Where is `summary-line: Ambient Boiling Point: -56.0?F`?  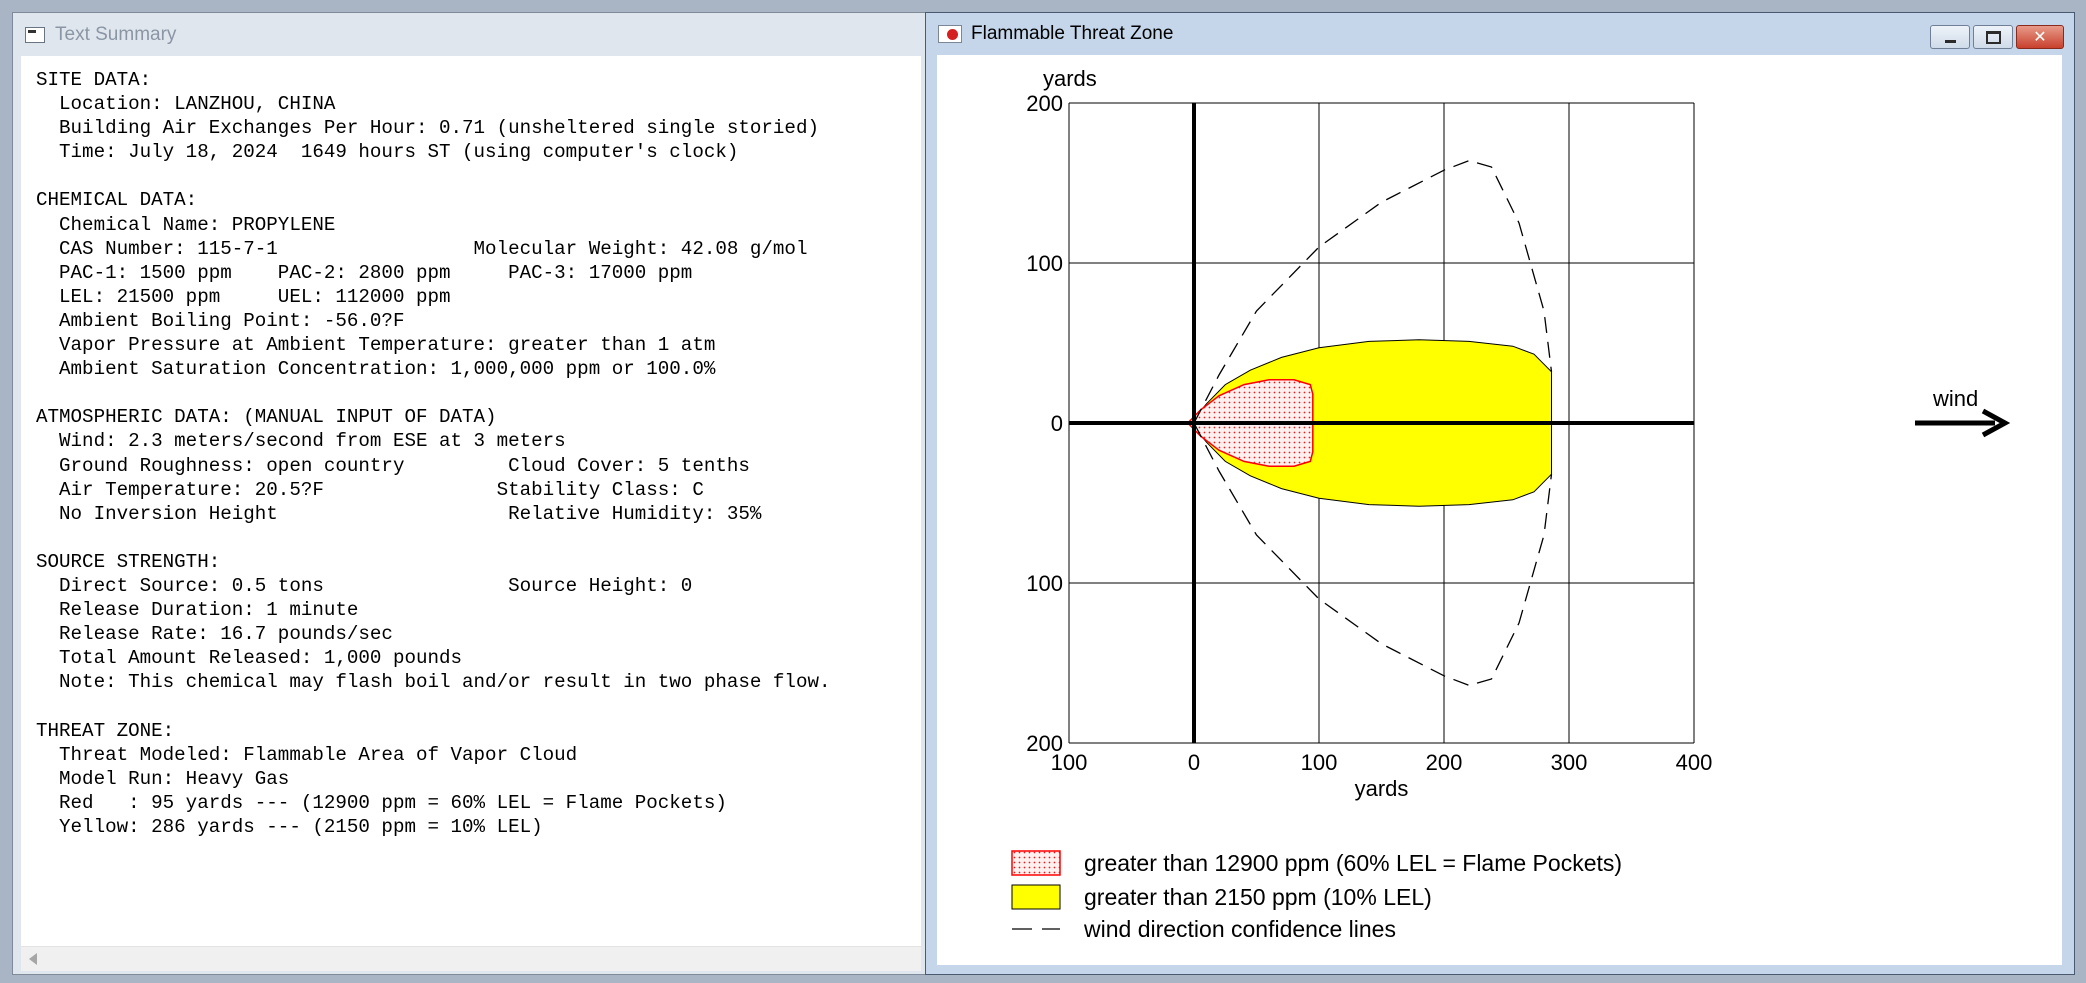
summary-line: Ambient Boiling Point: -56.0?F is located at coordinates (220, 320).